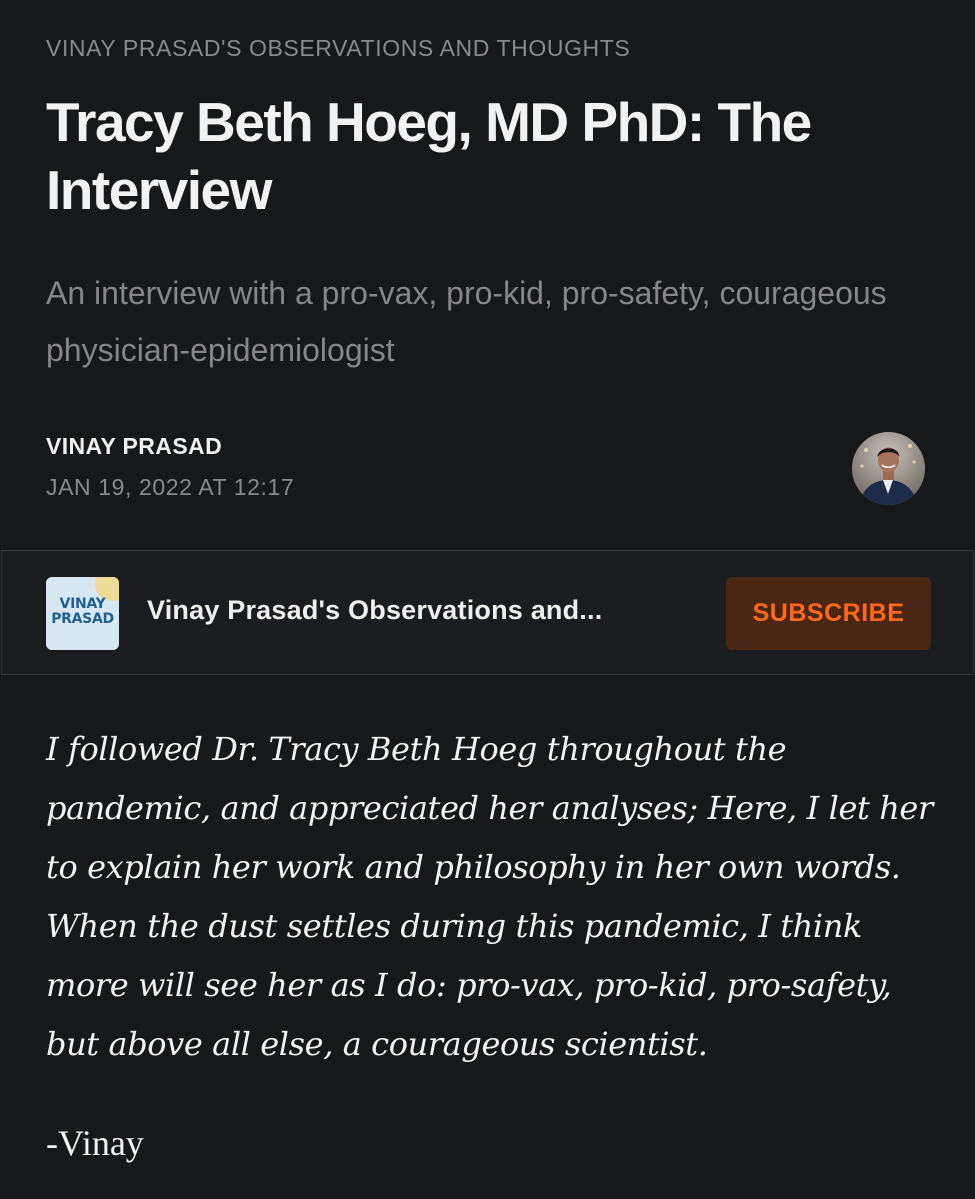 The image size is (975, 1199). Describe the element at coordinates (429, 156) in the screenshot. I see `post-title: Tracy Beth Hoeg, MD PhD: The Interview` at that location.